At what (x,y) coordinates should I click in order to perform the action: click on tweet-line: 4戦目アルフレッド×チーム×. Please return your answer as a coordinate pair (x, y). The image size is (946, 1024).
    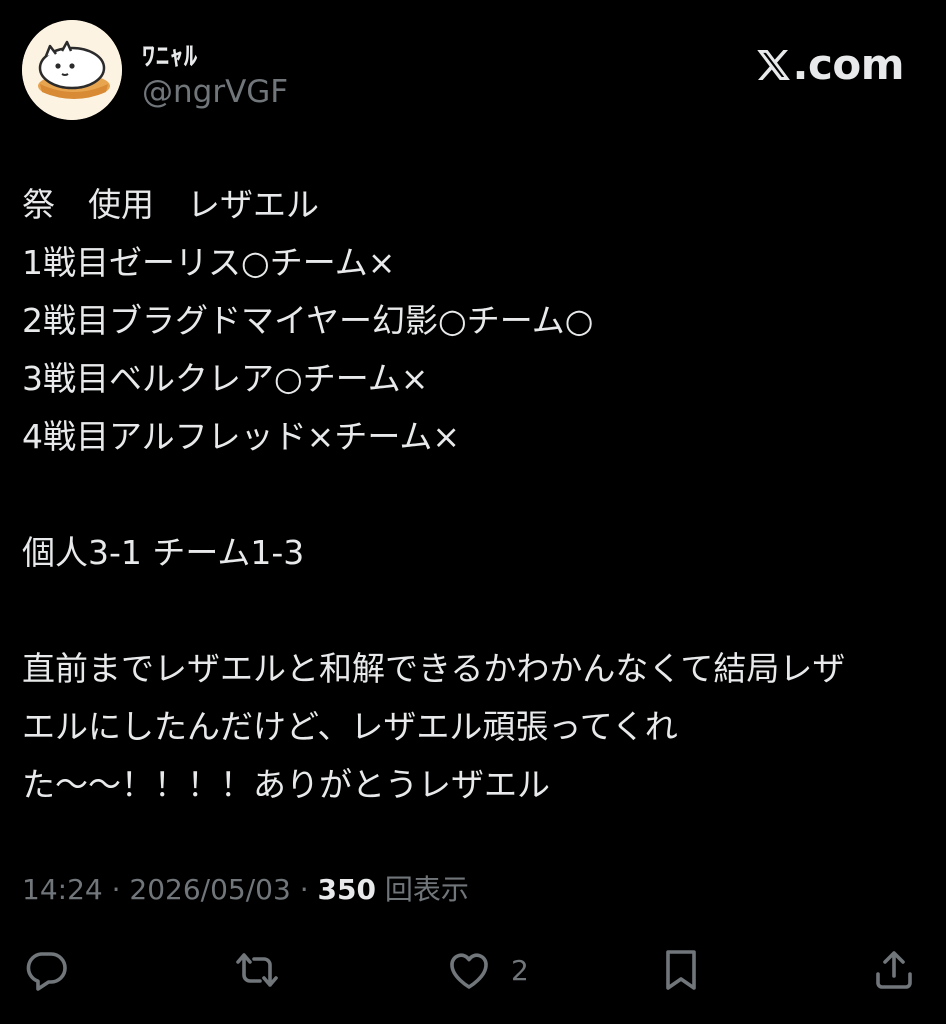
    Looking at the image, I should click on (241, 436).